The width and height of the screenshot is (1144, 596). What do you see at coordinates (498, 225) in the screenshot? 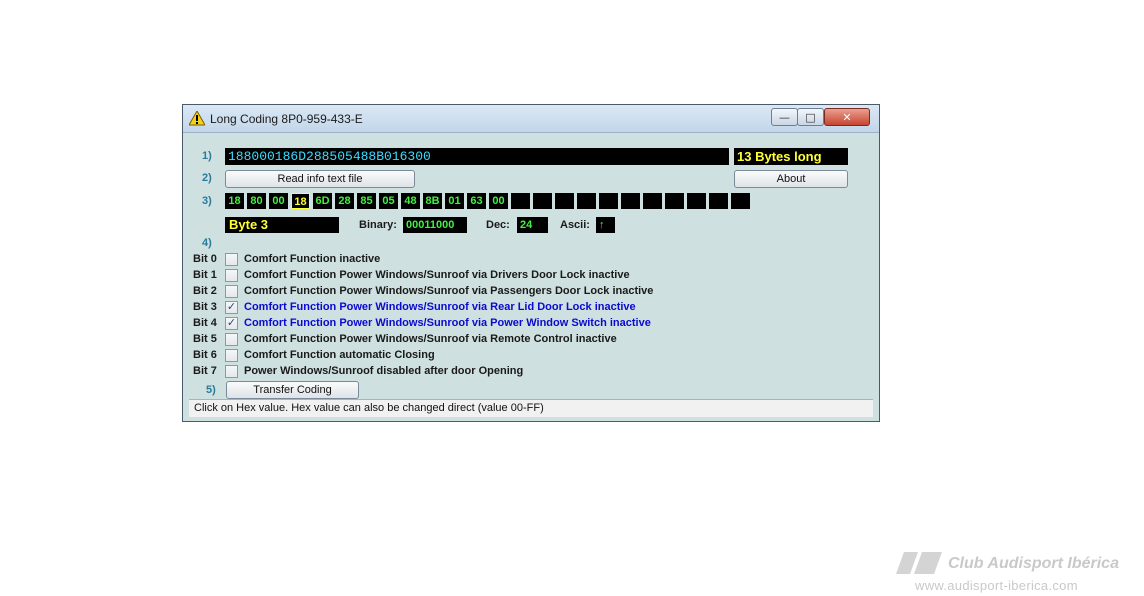
I see `dec-label: Dec:` at bounding box center [498, 225].